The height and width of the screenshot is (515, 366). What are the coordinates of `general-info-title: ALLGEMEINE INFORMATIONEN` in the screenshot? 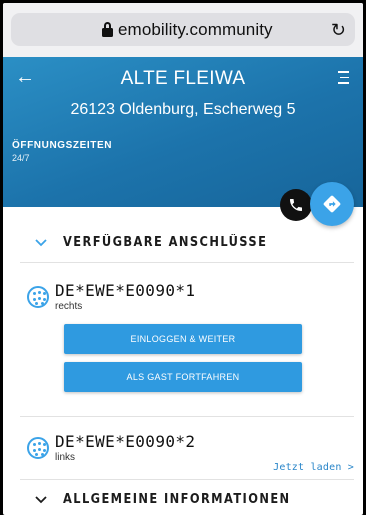 It's located at (177, 499).